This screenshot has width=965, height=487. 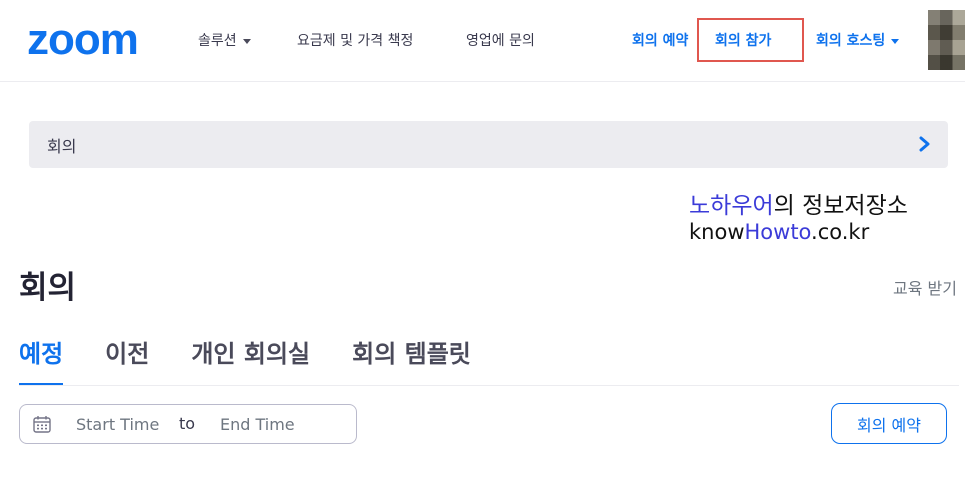 I want to click on tab-upcoming: 예정, so click(x=41, y=358).